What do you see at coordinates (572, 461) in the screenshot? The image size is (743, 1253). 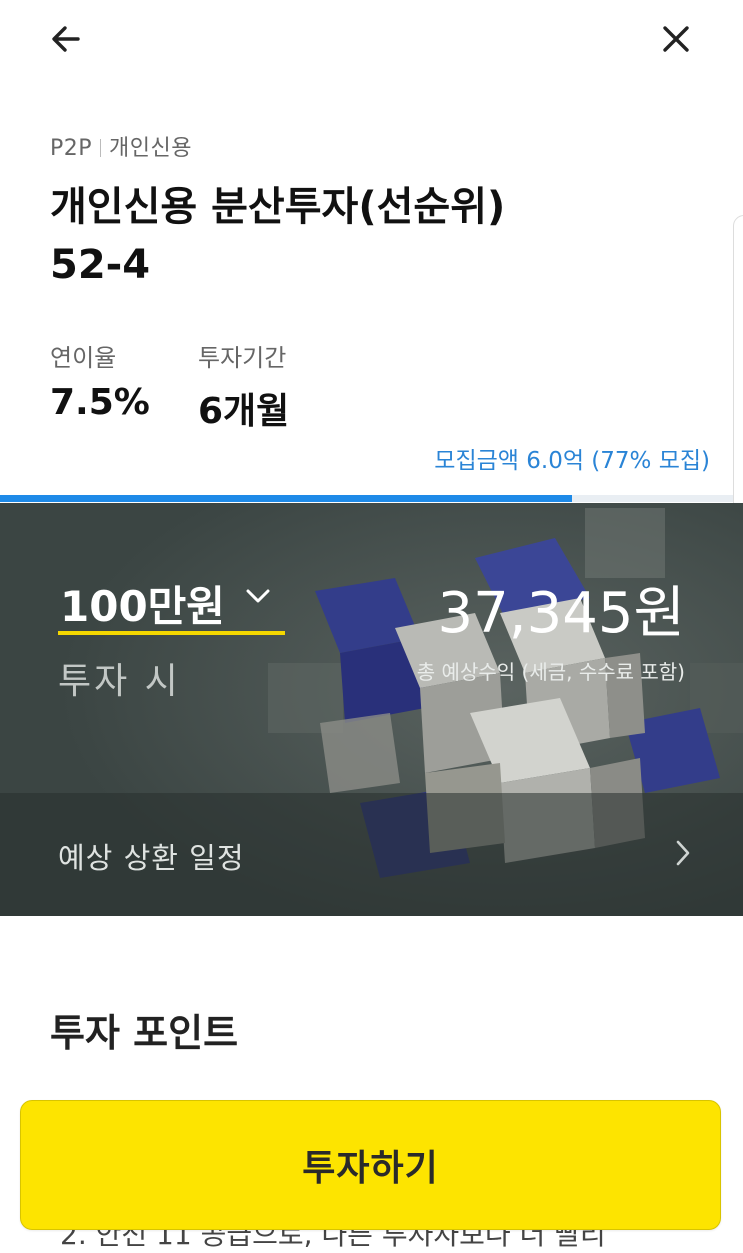 I see `funding-status-text: 모집금액 6.0억 (77% 모집)` at bounding box center [572, 461].